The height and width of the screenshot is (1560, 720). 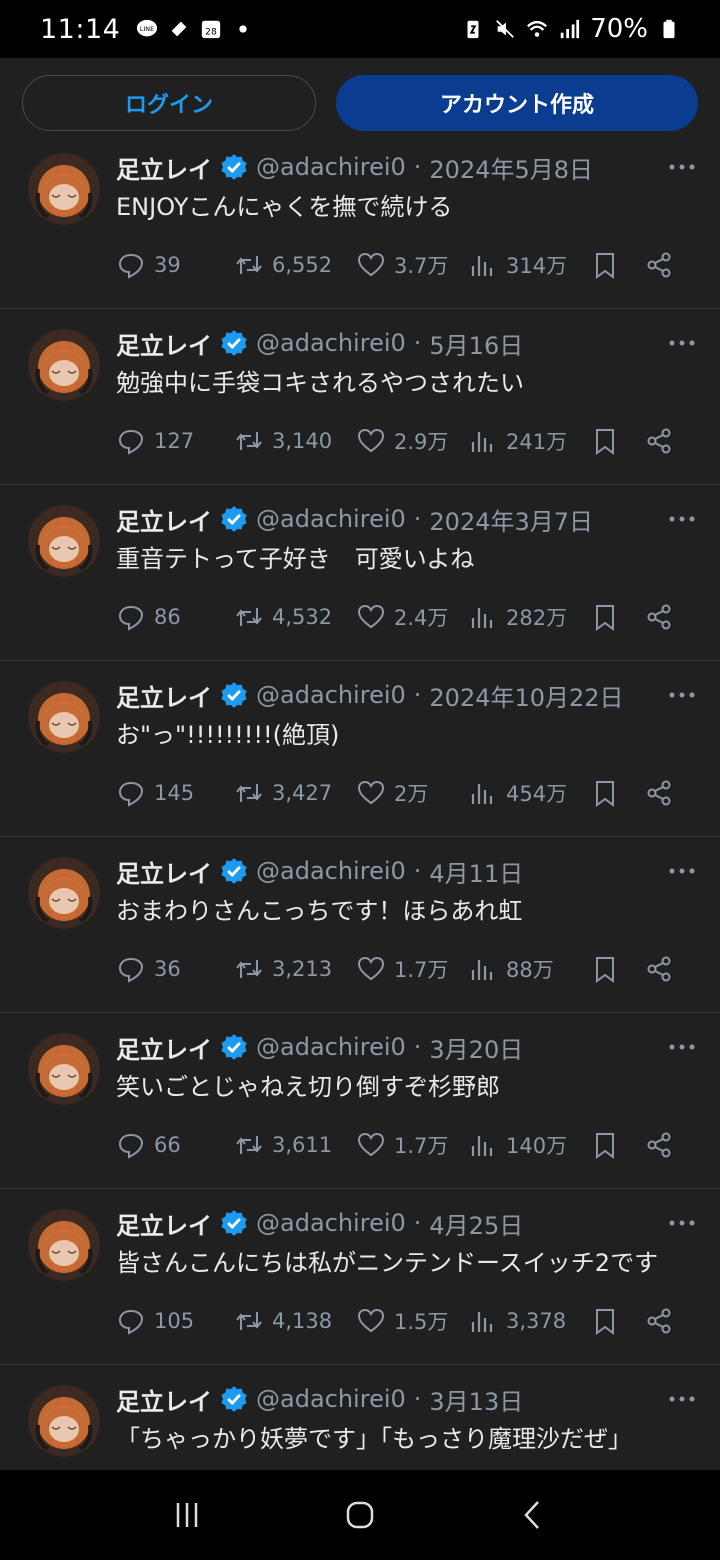 I want to click on reply-button: 86, so click(x=175, y=617).